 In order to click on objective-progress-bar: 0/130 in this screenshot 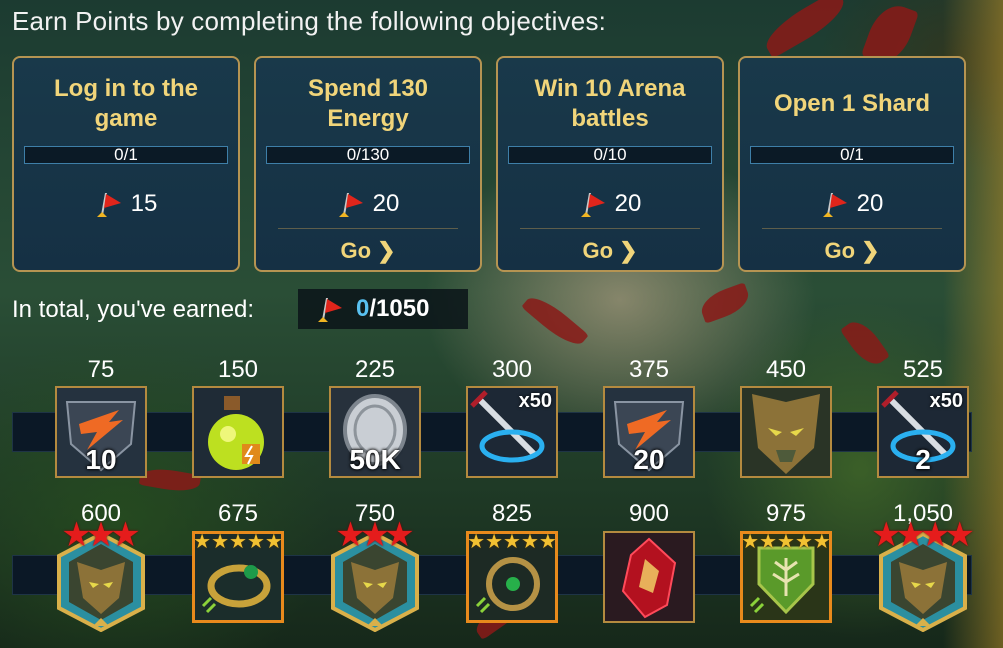, I will do `click(368, 155)`.